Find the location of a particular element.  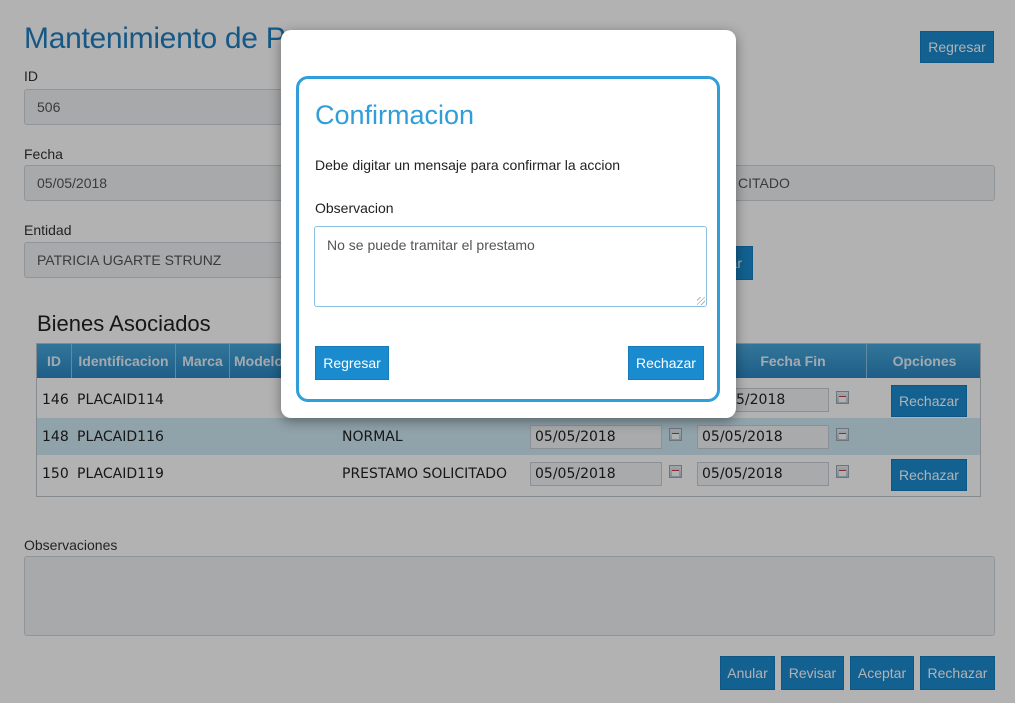

observacion-label: Observacion is located at coordinates (354, 208).